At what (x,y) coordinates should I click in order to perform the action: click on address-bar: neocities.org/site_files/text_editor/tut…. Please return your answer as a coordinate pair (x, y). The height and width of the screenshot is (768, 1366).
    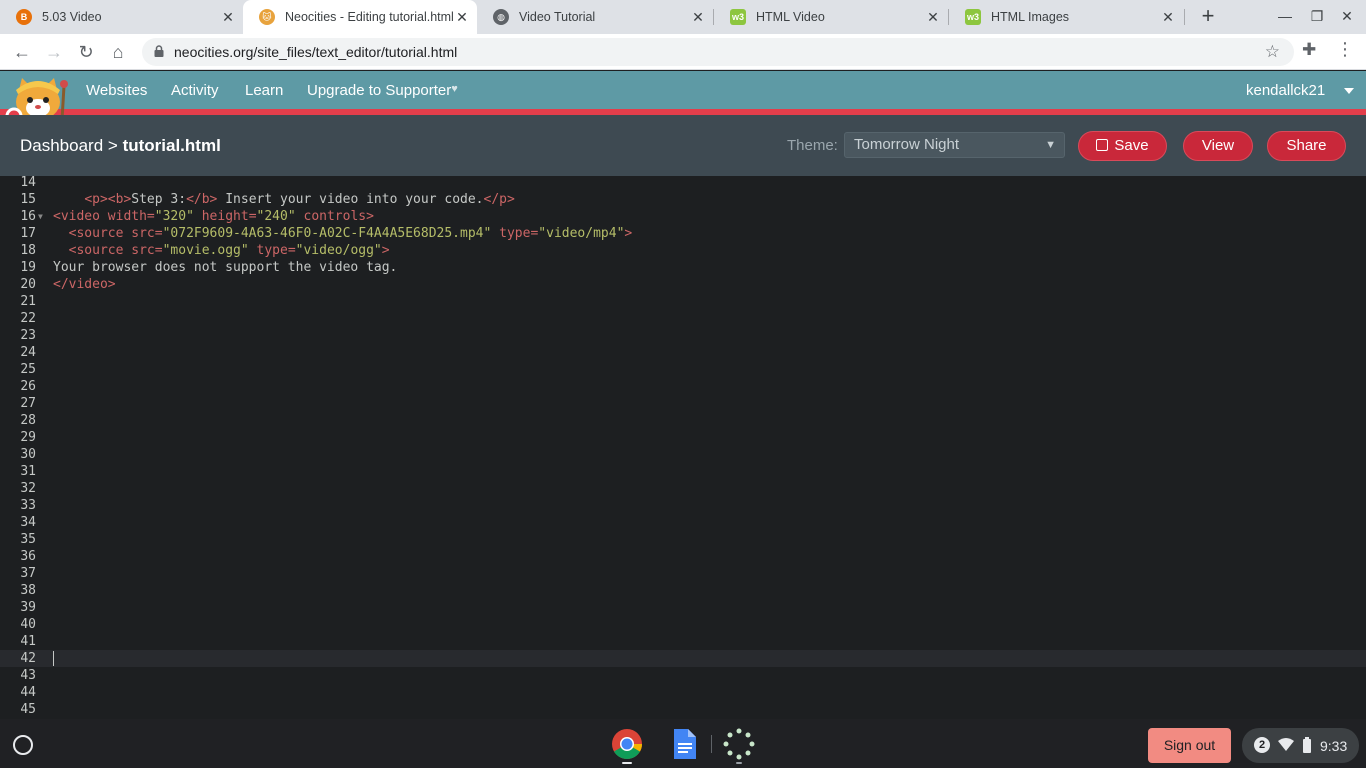
    Looking at the image, I should click on (718, 52).